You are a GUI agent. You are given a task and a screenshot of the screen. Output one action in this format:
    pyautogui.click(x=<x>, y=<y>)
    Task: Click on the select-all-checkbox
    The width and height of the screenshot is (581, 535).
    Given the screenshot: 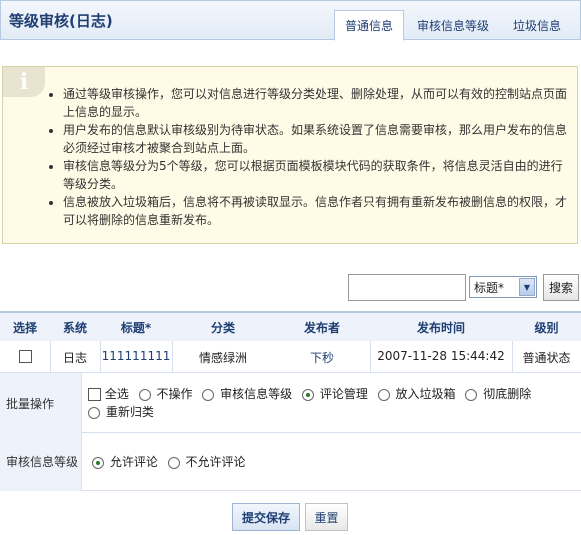 What is the action you would take?
    pyautogui.click(x=94, y=394)
    